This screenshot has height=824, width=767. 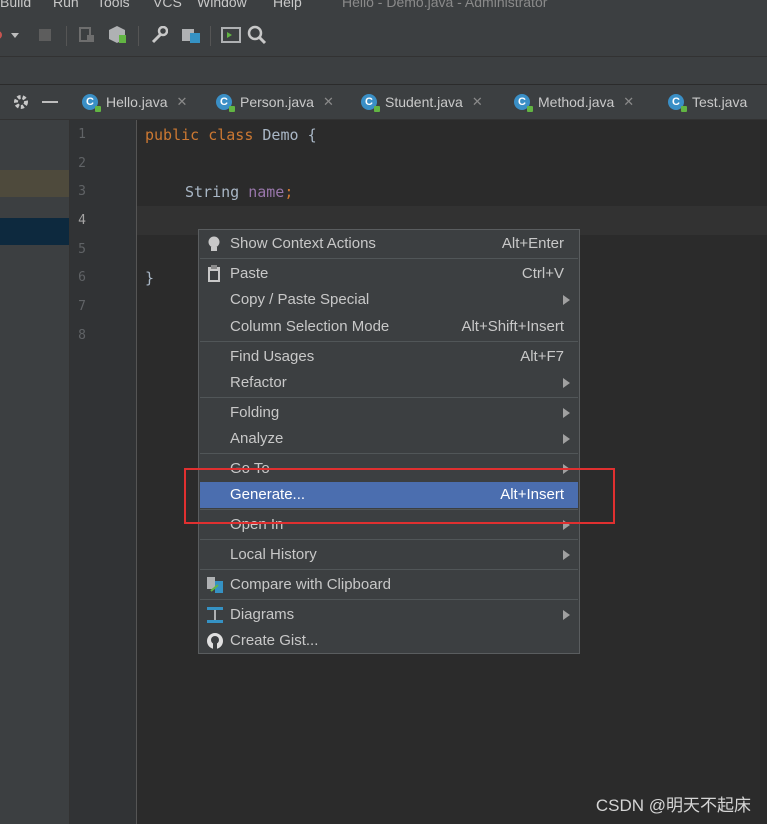 I want to click on code-line-3: String name;, so click(x=239, y=192).